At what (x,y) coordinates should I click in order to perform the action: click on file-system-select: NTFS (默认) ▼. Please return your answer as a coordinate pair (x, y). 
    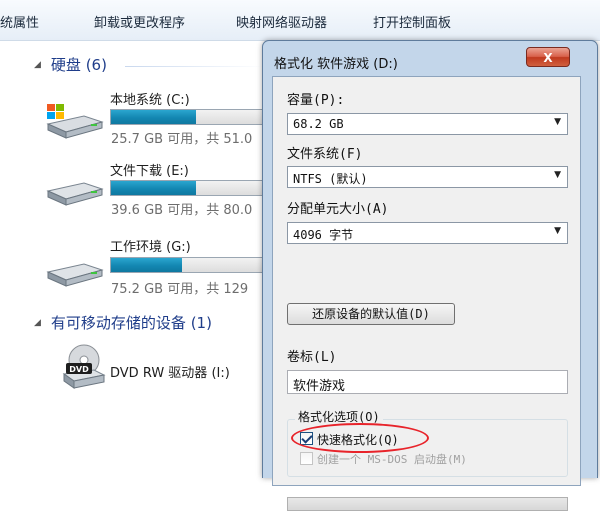
    Looking at the image, I should click on (427, 177).